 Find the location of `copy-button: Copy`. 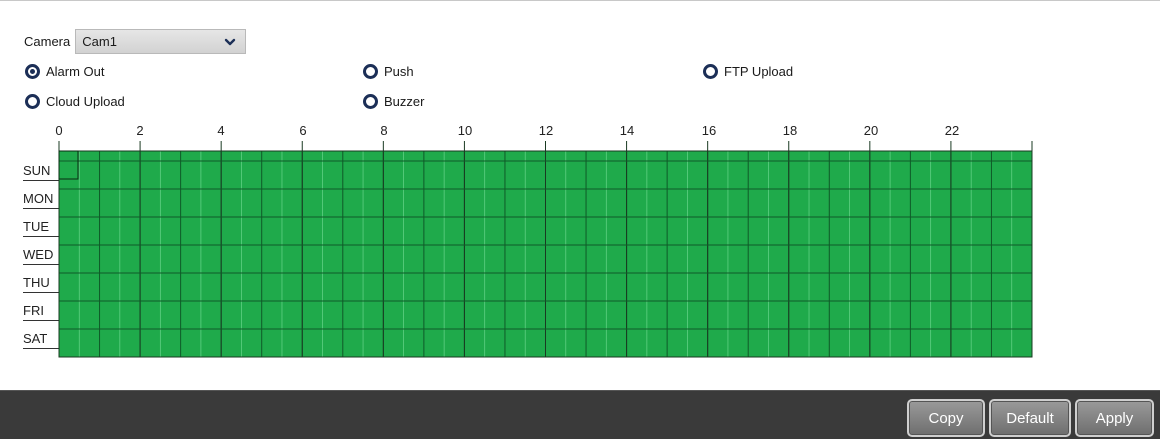

copy-button: Copy is located at coordinates (946, 418).